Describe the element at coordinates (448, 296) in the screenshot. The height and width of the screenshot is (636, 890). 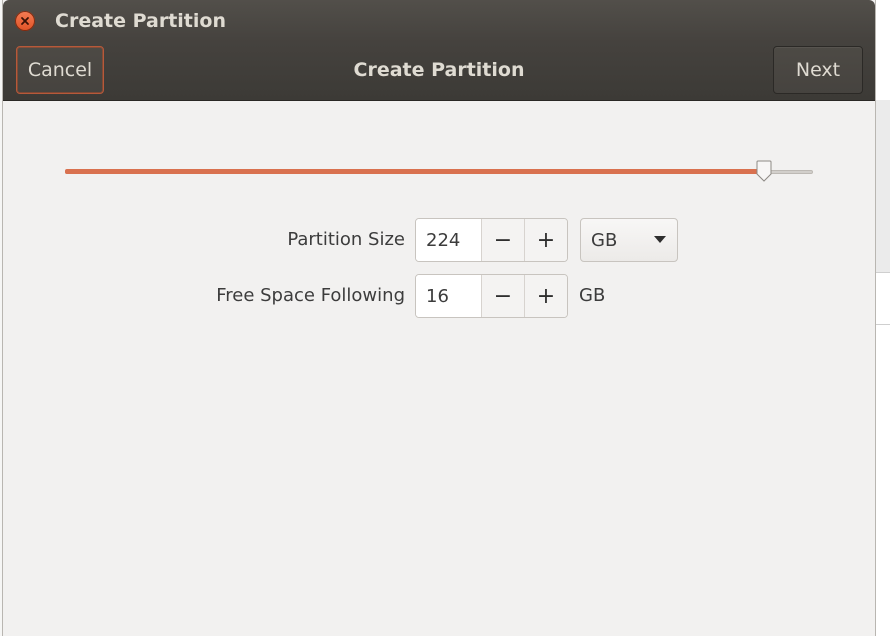
I see `free-space-input: 16` at that location.